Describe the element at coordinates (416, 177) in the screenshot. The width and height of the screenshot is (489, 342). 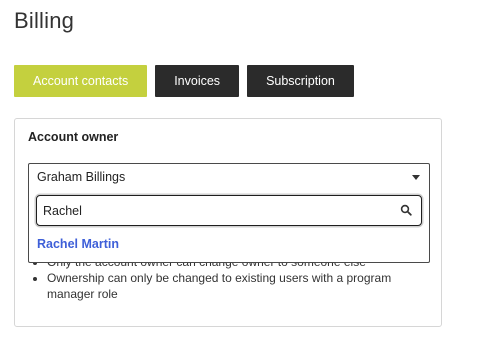
I see `caret-down-icon` at that location.